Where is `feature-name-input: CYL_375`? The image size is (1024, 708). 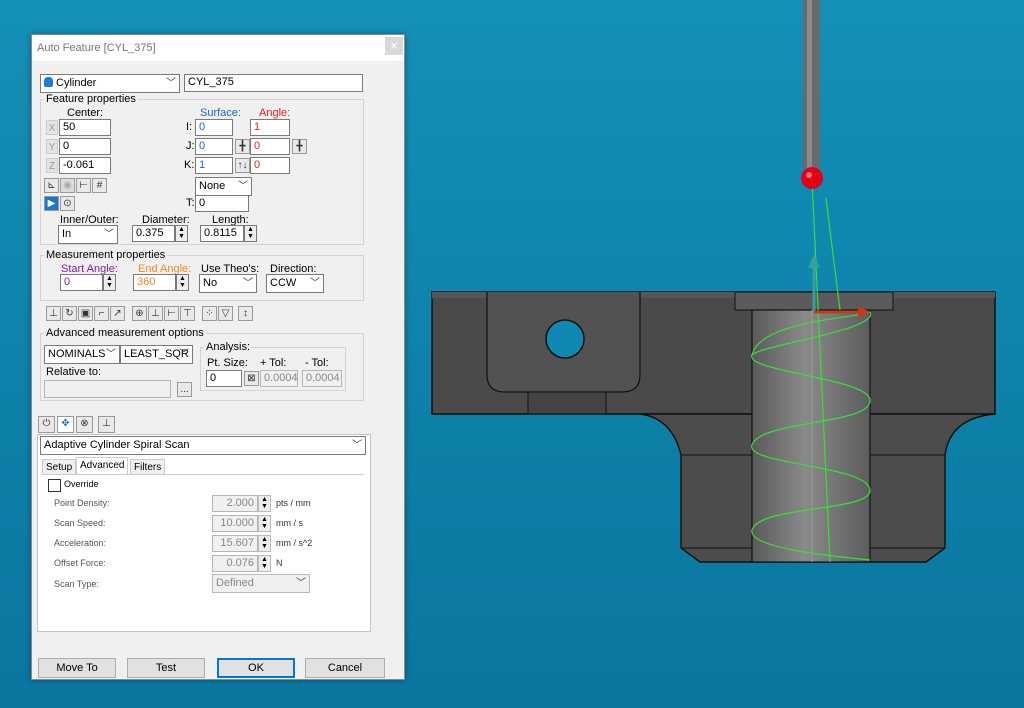 feature-name-input: CYL_375 is located at coordinates (273, 83).